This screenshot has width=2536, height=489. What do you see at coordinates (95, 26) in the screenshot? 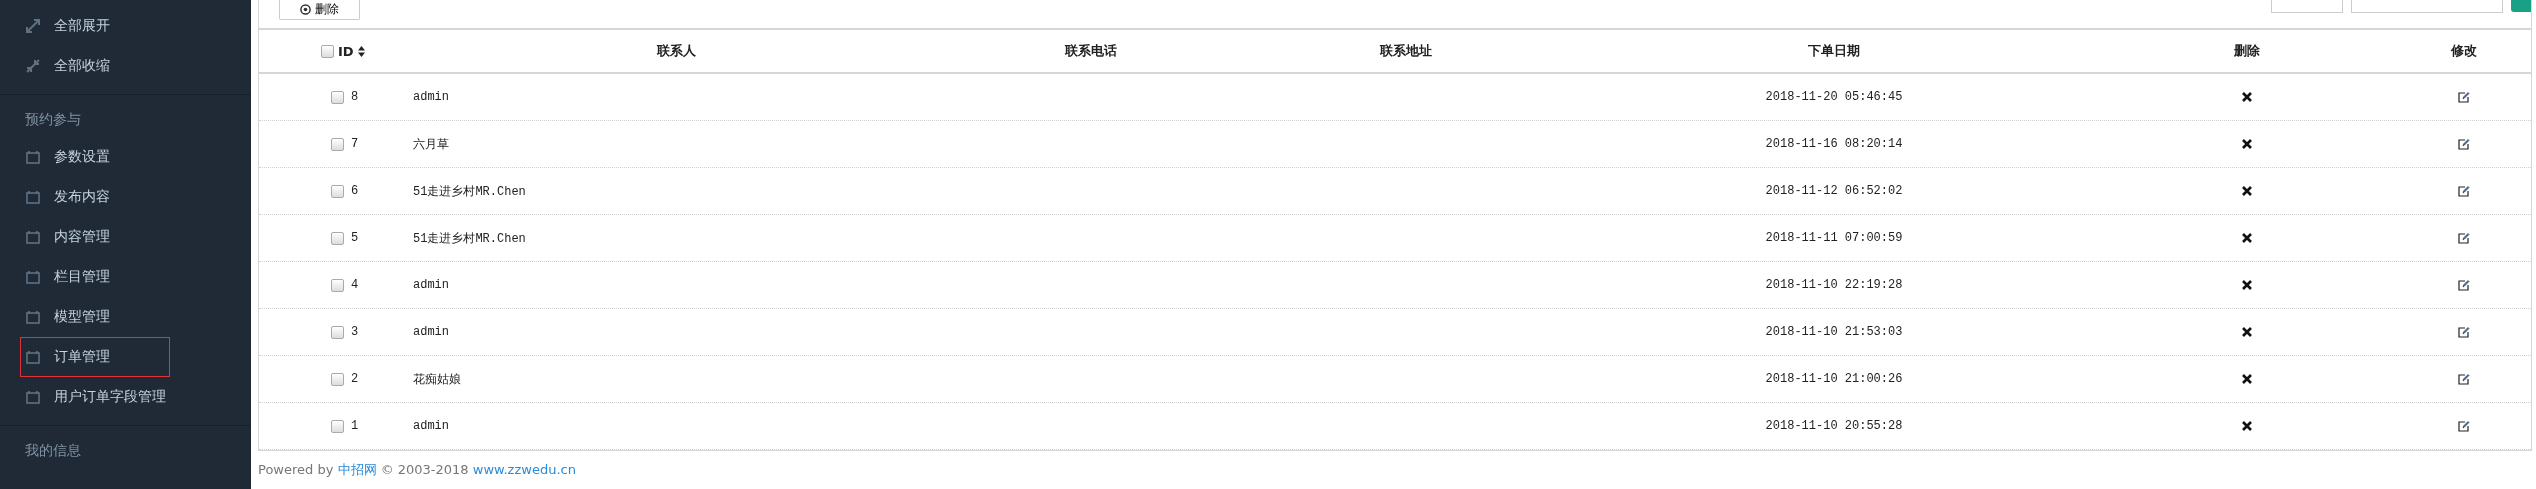
I see `sidebar-item: 全部展开` at bounding box center [95, 26].